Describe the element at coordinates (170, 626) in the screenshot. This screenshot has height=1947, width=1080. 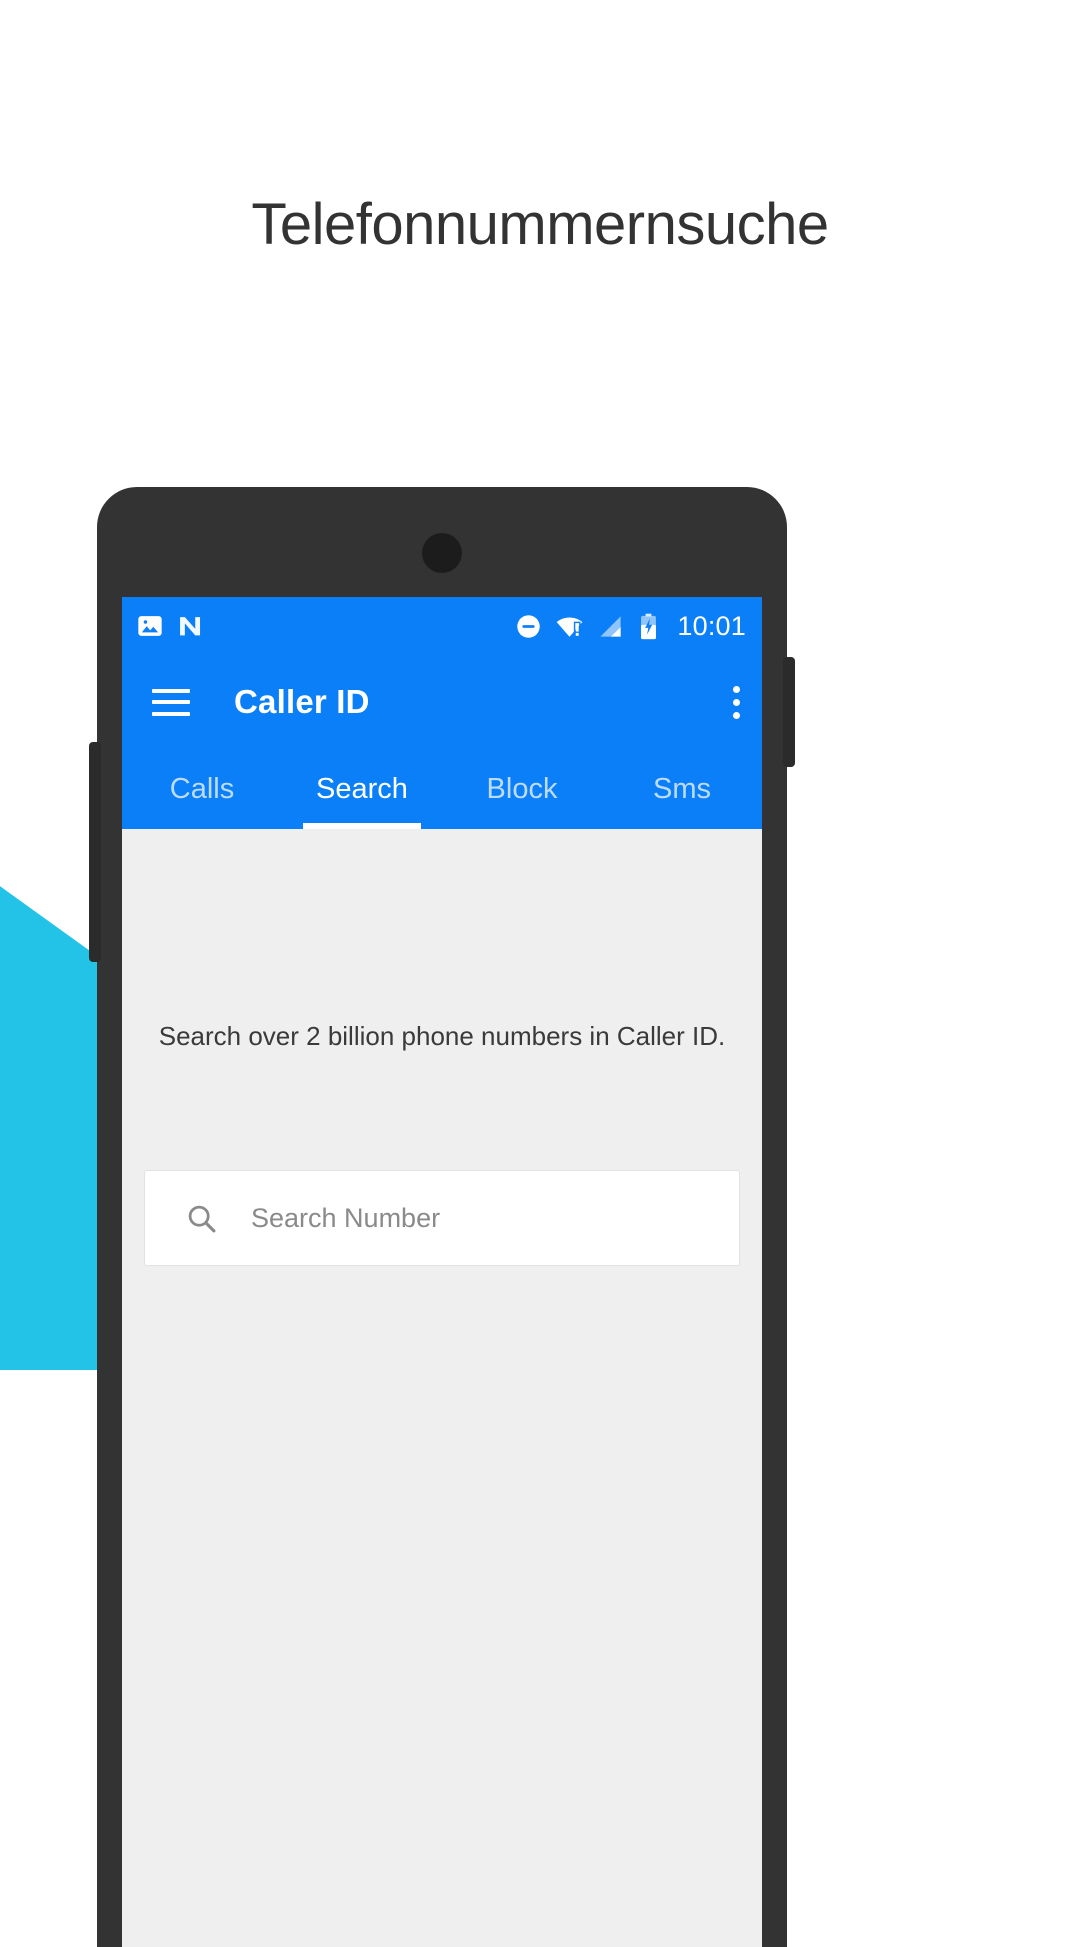
I see `status-bar-left-icons` at that location.